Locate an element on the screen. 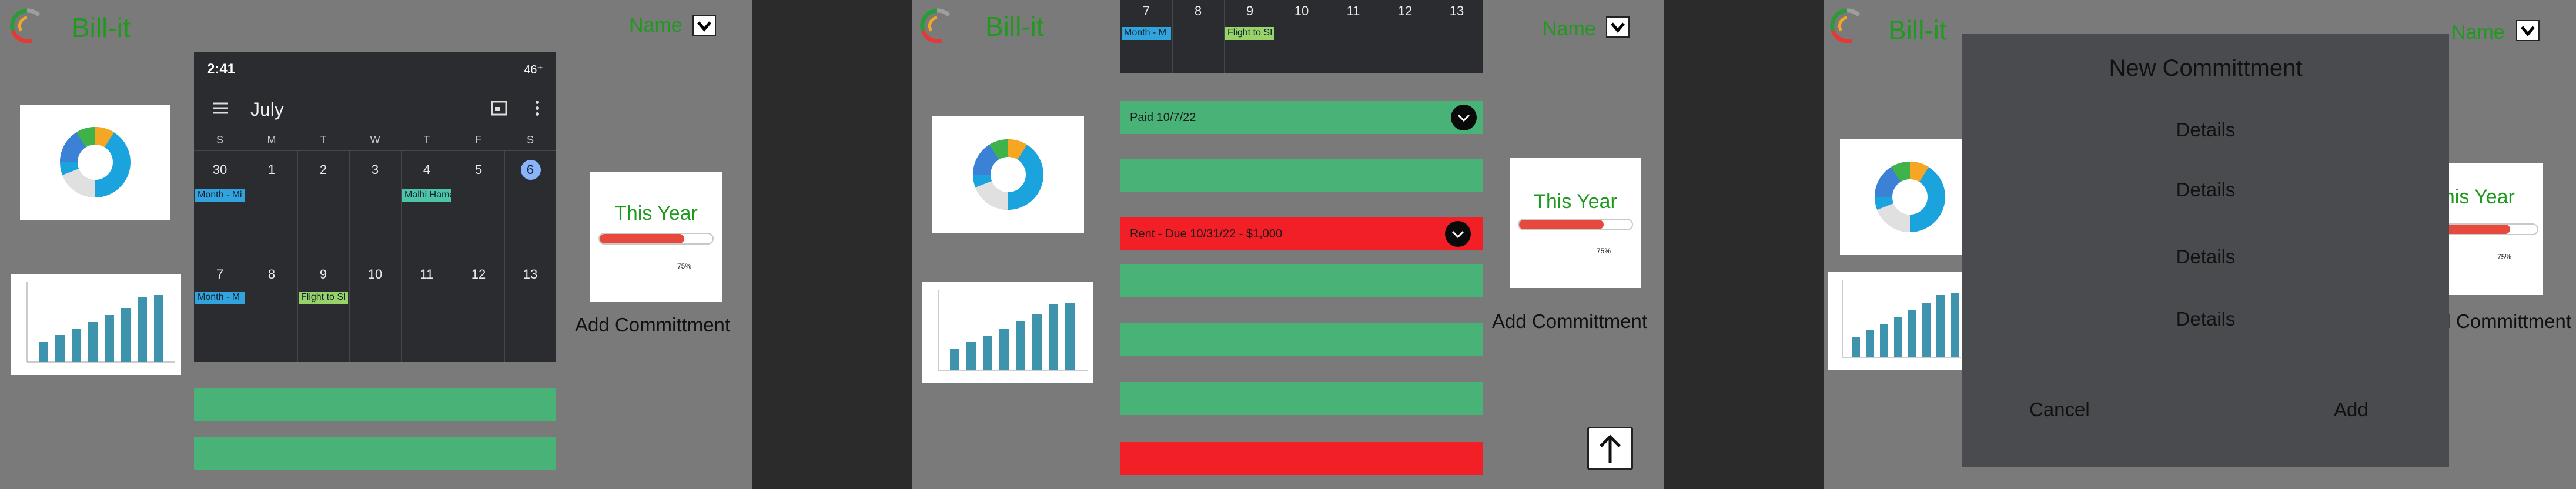 The image size is (2576, 489). status-time: 2:41 is located at coordinates (221, 69).